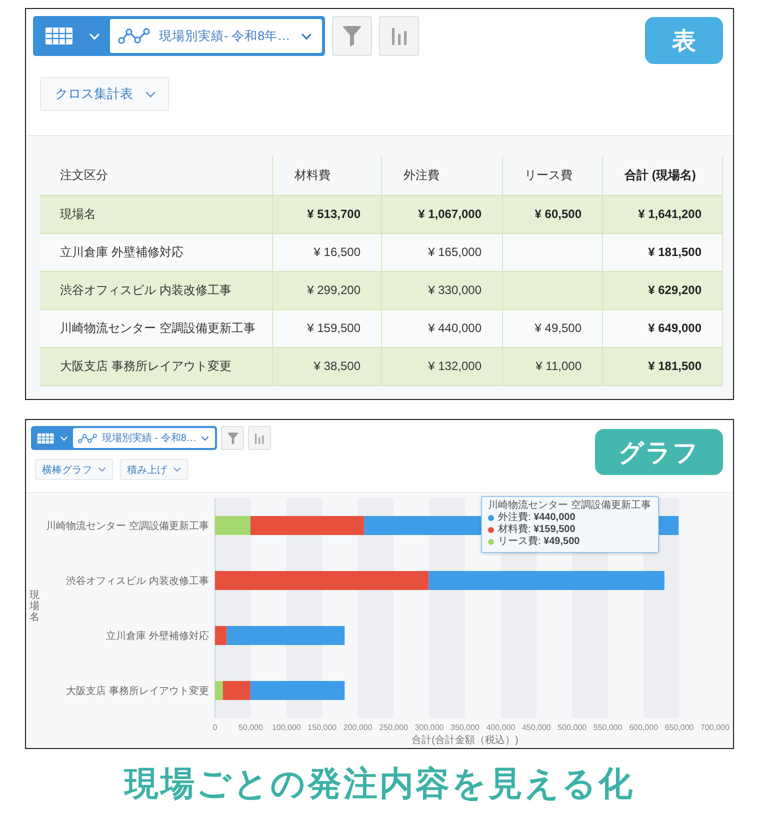 The image size is (773, 814). I want to click on dropdown-button: 横棒グラフ, so click(74, 469).